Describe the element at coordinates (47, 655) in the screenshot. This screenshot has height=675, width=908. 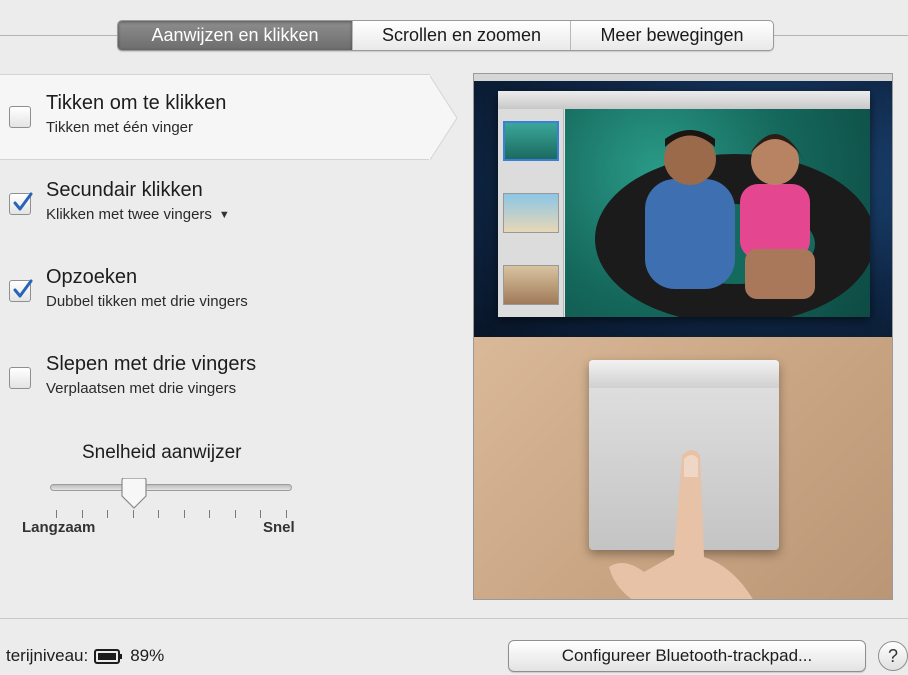
I see `battery-label: terijniveau:` at that location.